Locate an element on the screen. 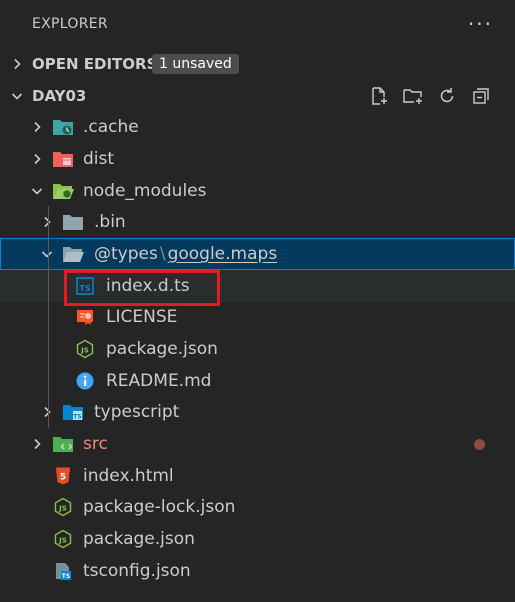  tree-item-readme: README.md is located at coordinates (257, 381).